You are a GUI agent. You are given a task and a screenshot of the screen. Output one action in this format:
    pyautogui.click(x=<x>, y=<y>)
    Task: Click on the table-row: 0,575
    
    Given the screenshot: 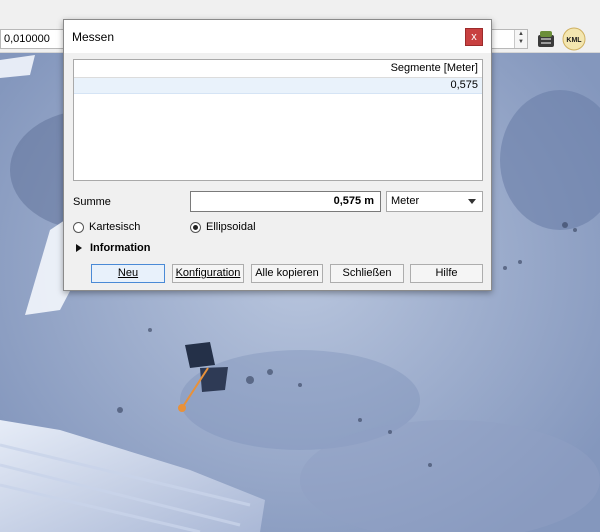 What is the action you would take?
    pyautogui.click(x=278, y=86)
    